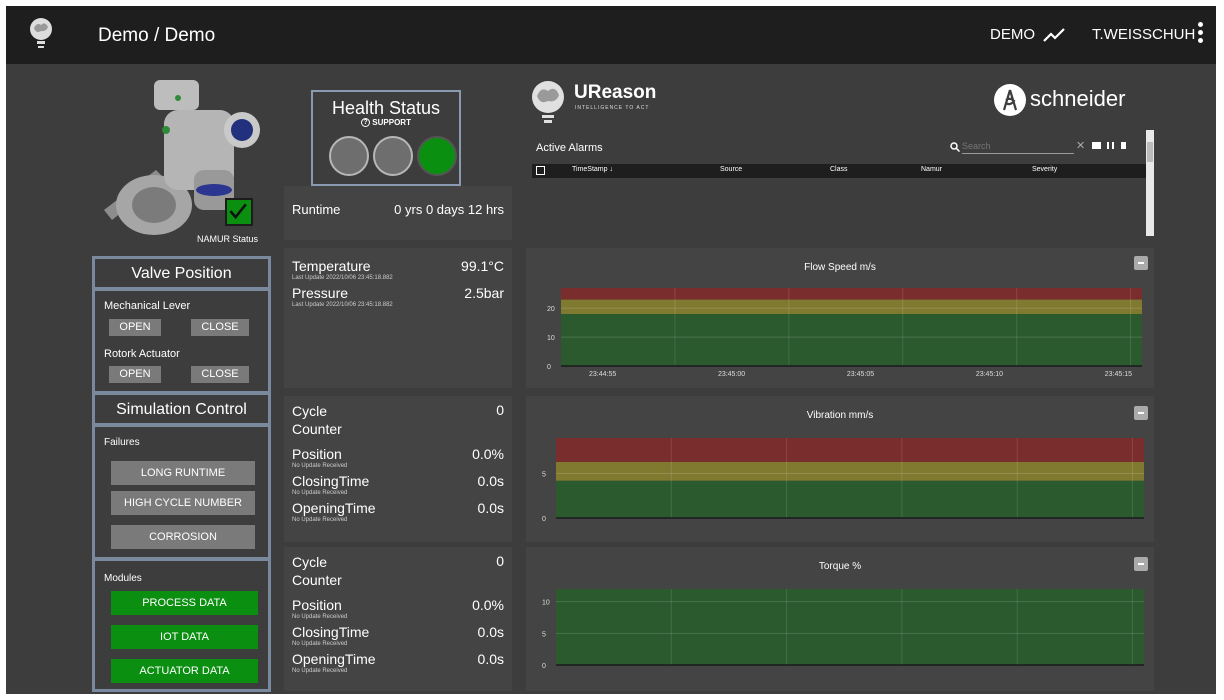 Image resolution: width=1224 pixels, height=700 pixels. I want to click on position-label: Position, so click(317, 605).